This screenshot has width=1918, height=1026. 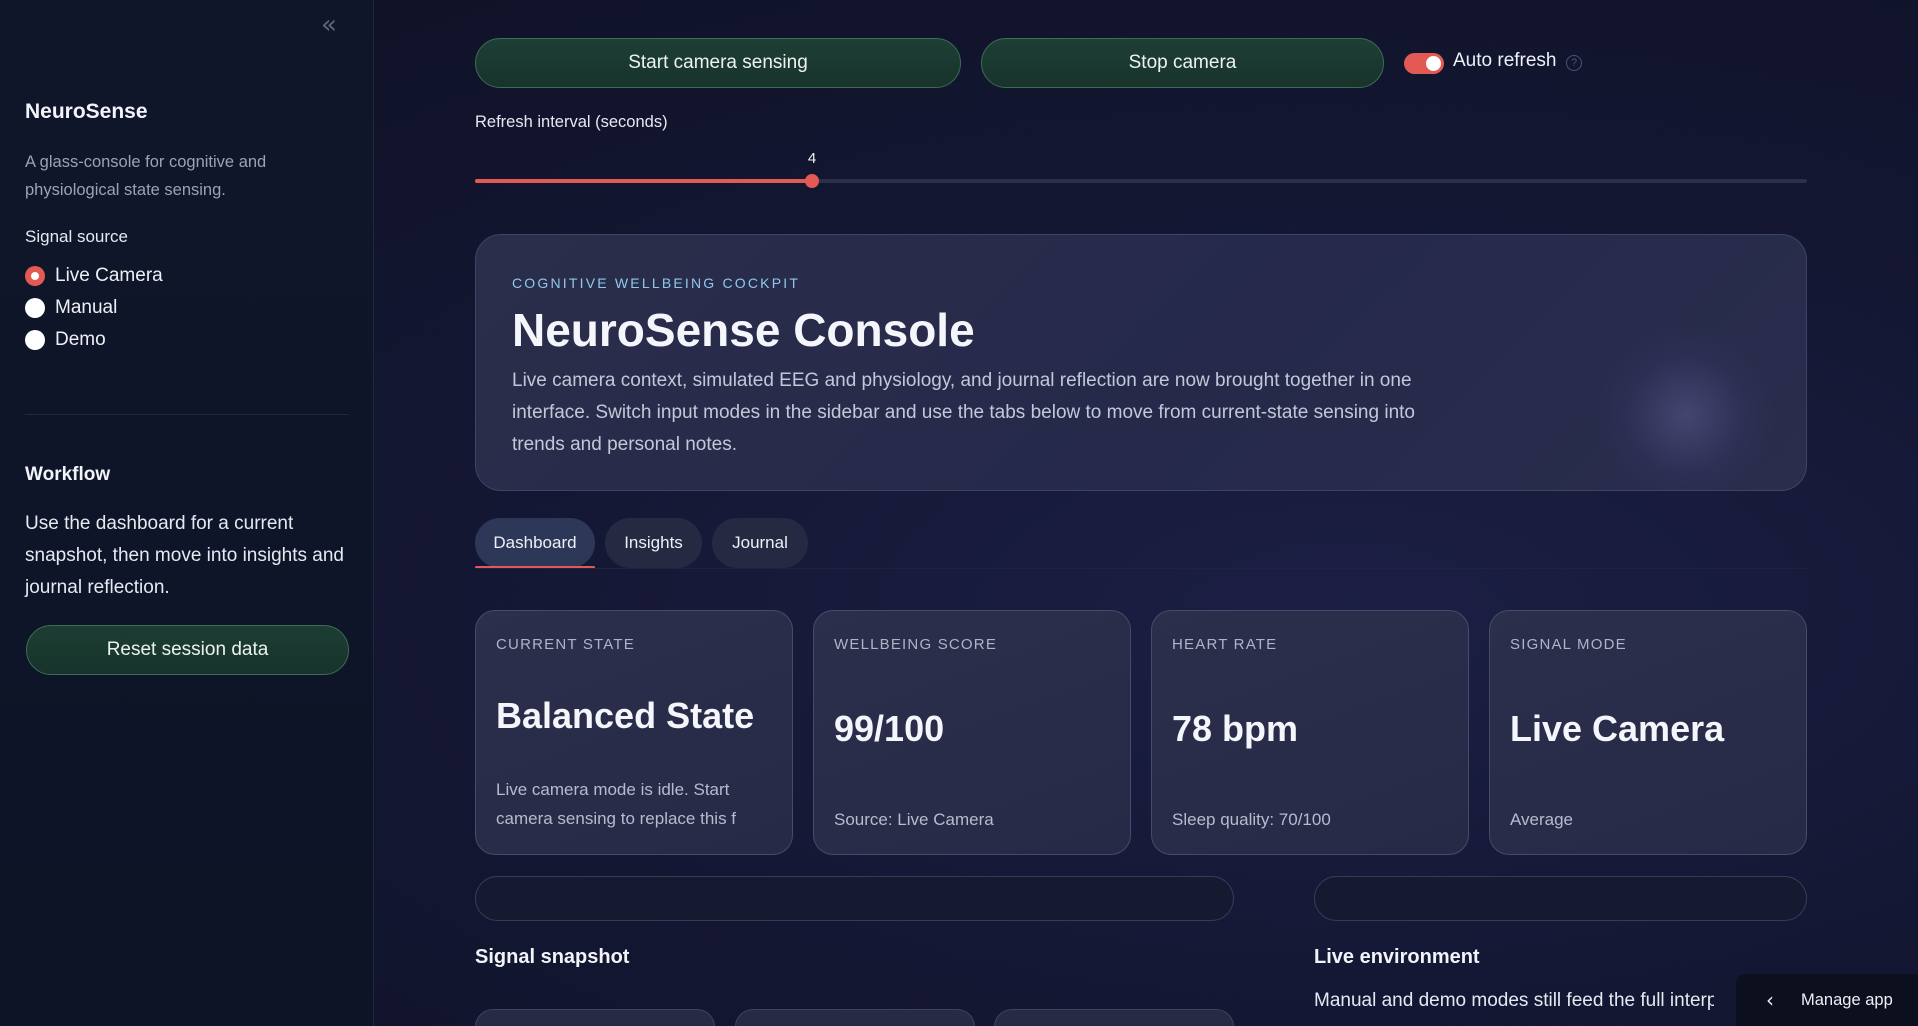 I want to click on auto-refresh-toggle, so click(x=1424, y=63).